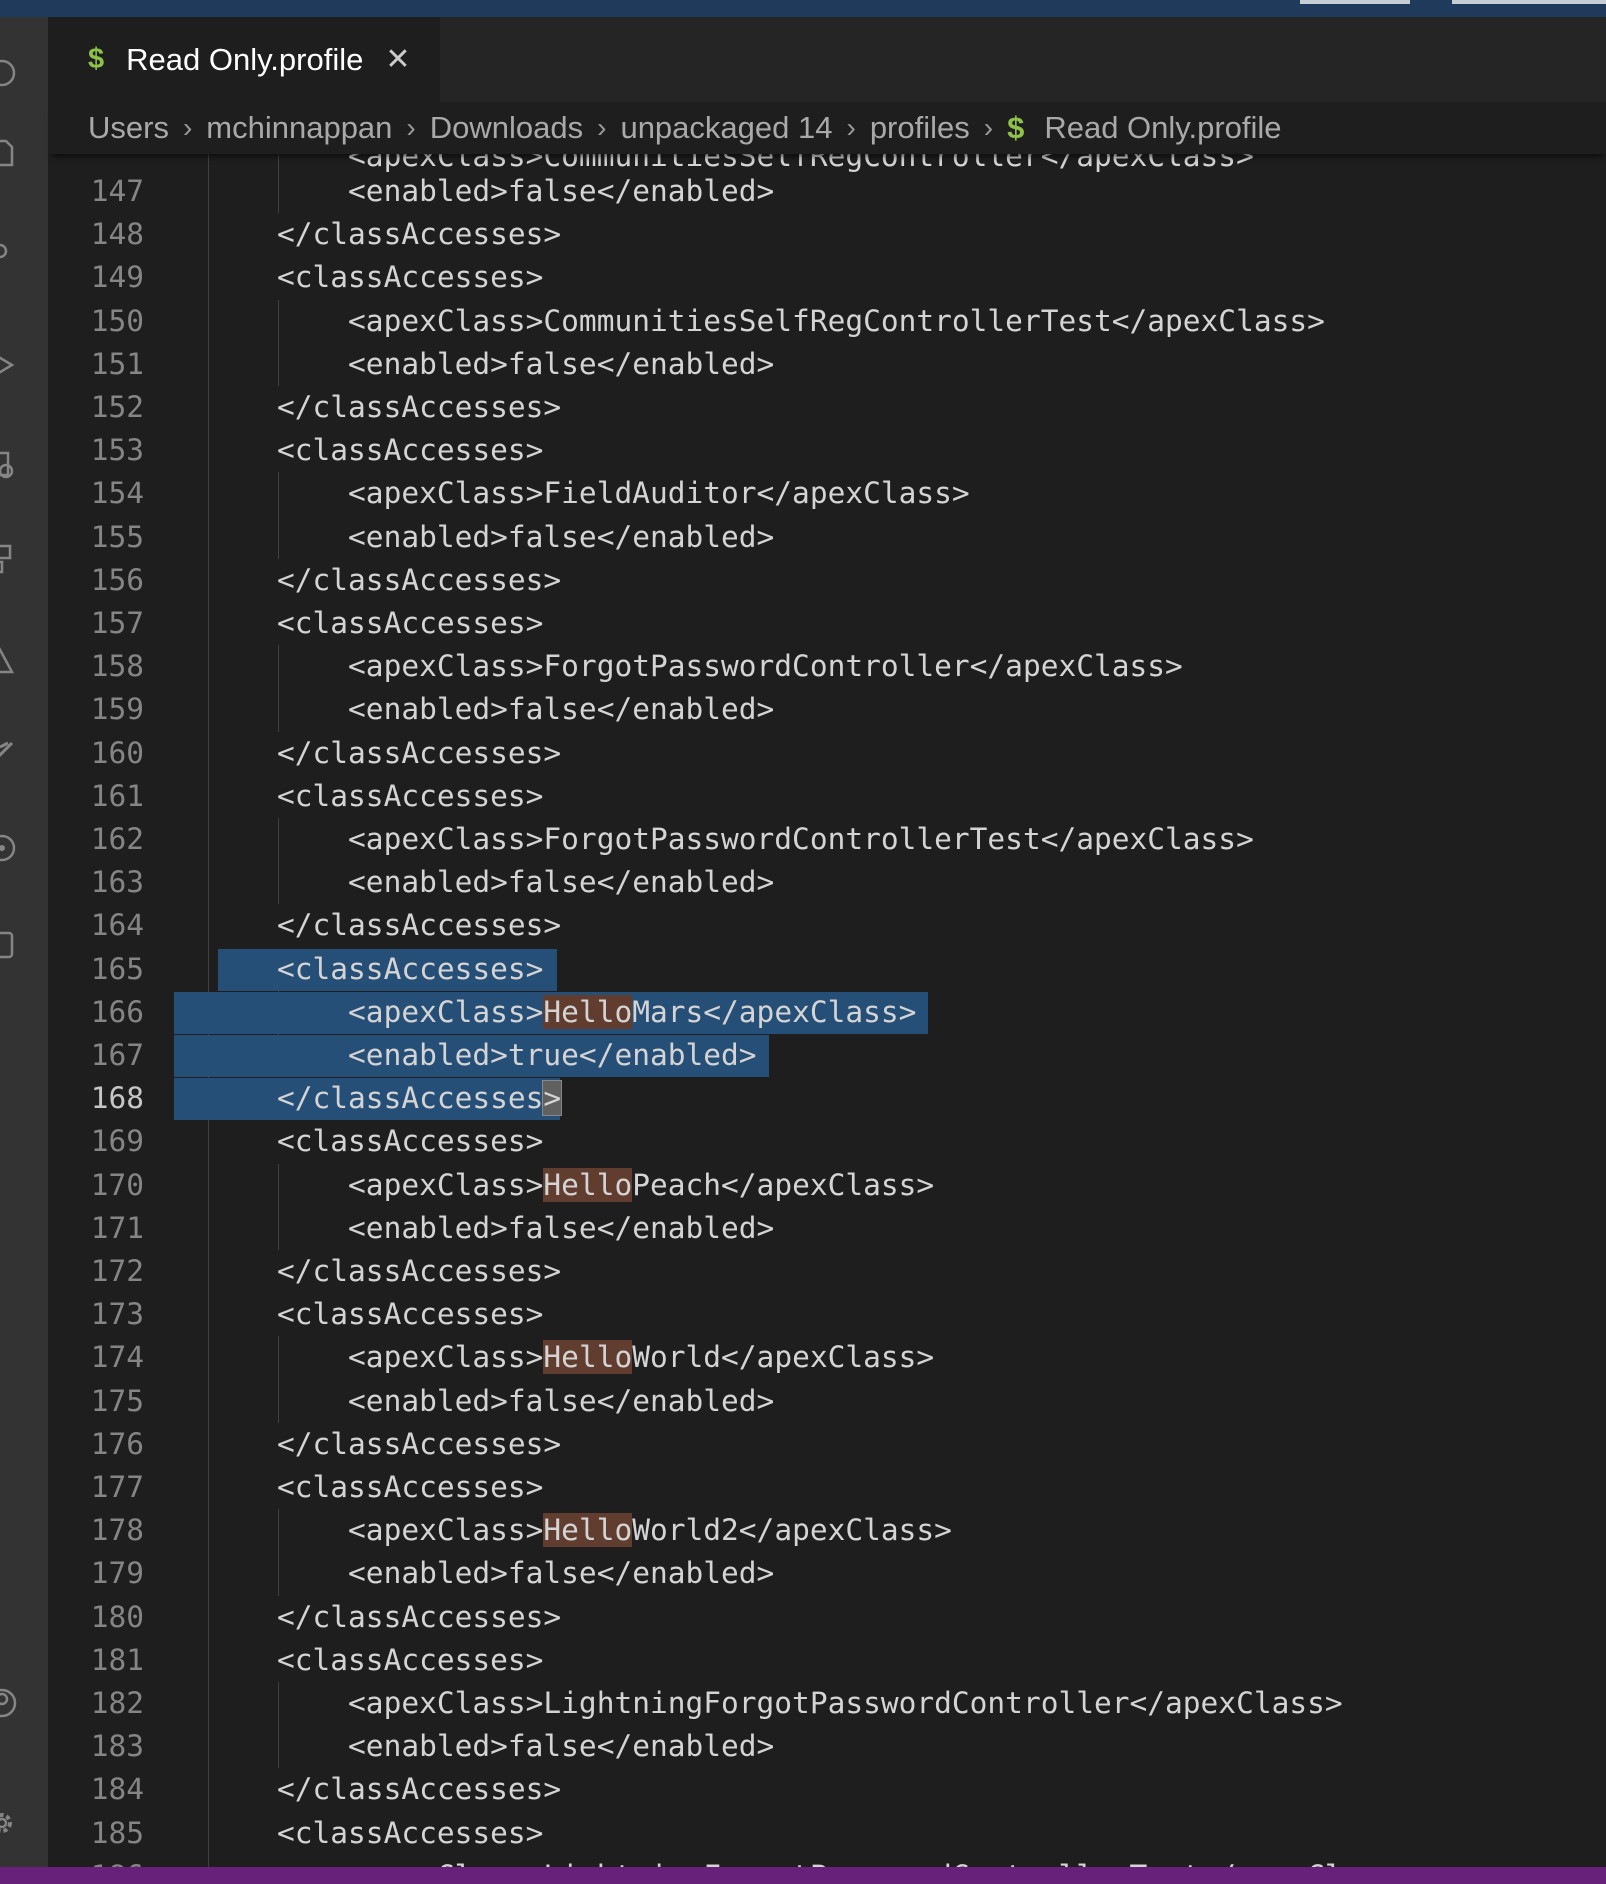 Image resolution: width=1606 pixels, height=1884 pixels. I want to click on line-number: 173, so click(117, 1314).